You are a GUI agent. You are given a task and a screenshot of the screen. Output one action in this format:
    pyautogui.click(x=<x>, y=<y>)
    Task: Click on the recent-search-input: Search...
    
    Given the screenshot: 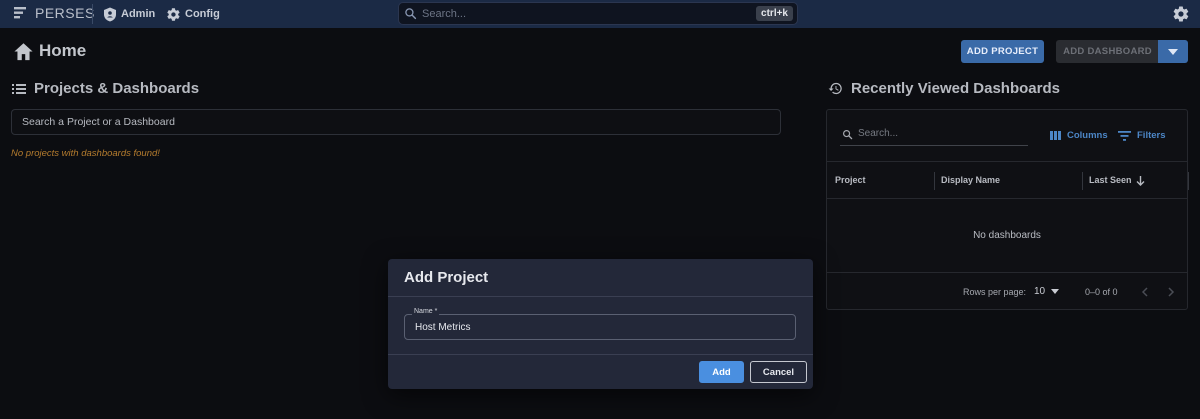 What is the action you would take?
    pyautogui.click(x=934, y=135)
    